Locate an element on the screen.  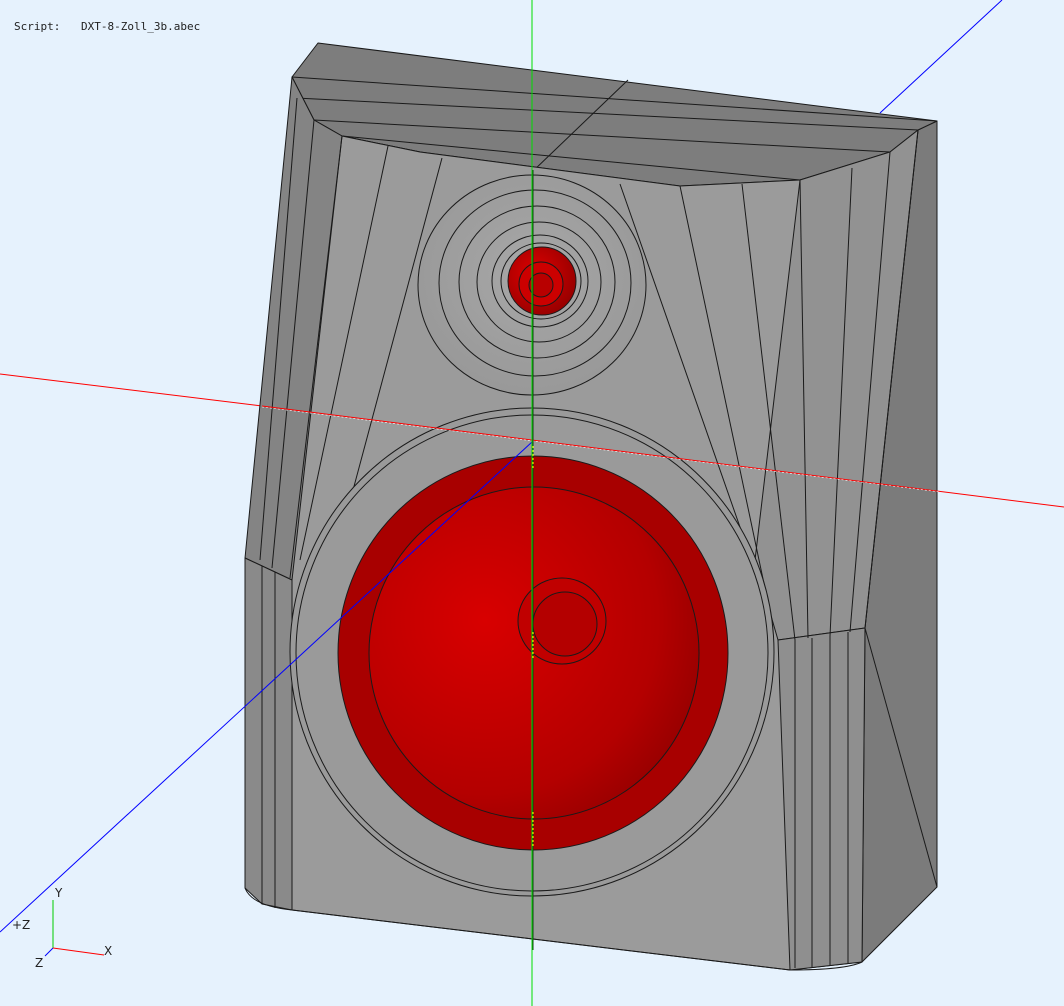
triad-x-label: X is located at coordinates (108, 951).